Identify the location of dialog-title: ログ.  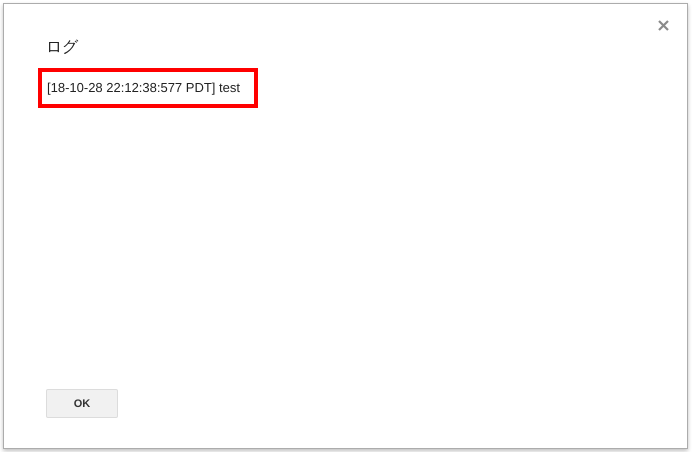
(63, 48).